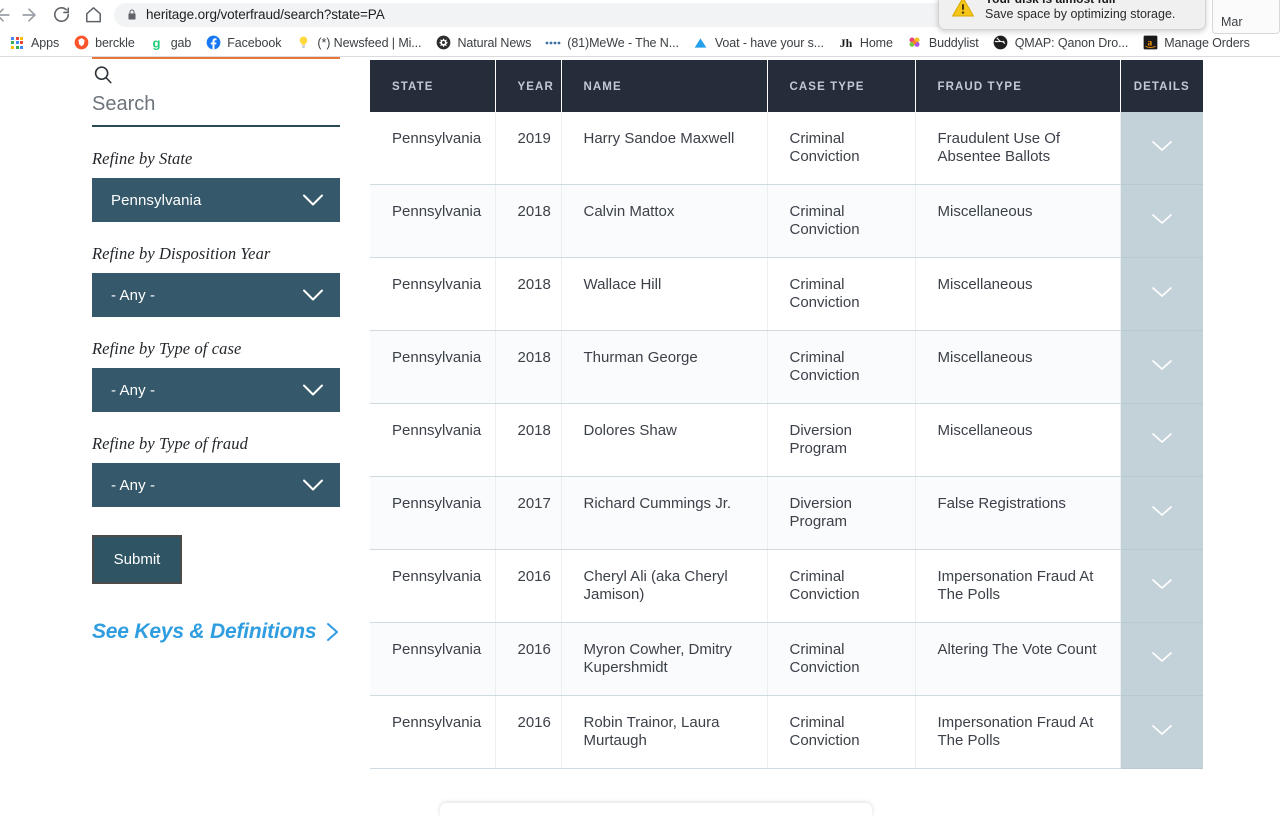  I want to click on facet-label: Refine by Disposition Year, so click(181, 253).